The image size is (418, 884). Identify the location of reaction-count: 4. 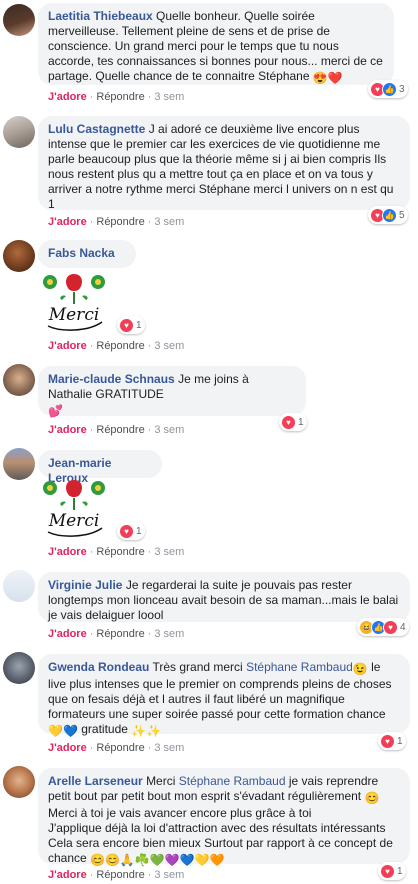
(403, 627).